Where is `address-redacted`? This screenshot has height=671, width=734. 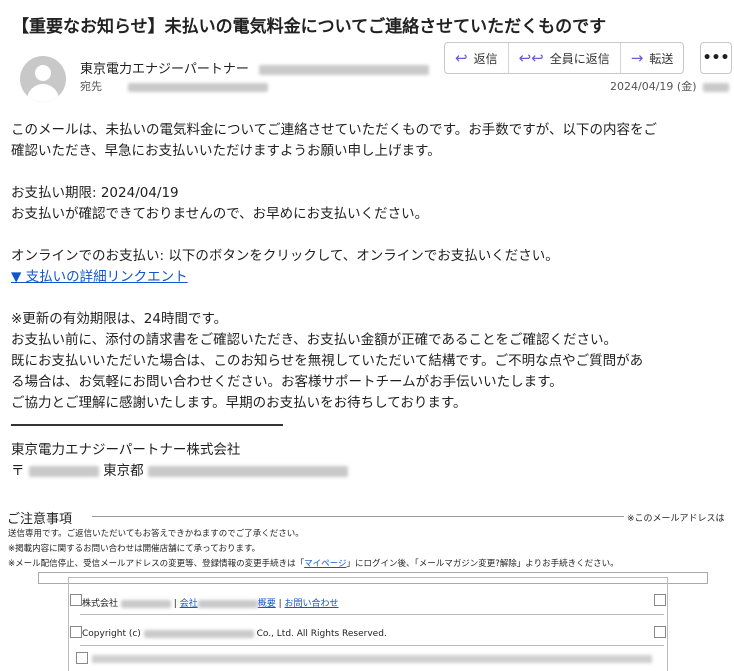 address-redacted is located at coordinates (247, 471).